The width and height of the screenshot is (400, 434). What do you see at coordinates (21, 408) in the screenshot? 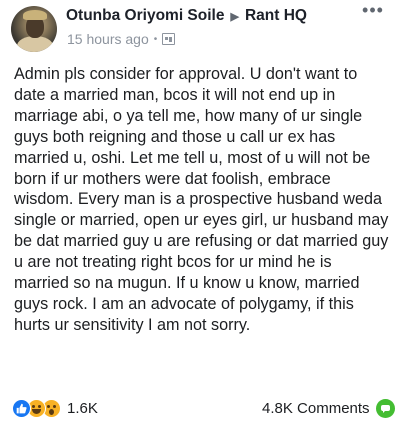
I see `like-reaction-icon` at bounding box center [21, 408].